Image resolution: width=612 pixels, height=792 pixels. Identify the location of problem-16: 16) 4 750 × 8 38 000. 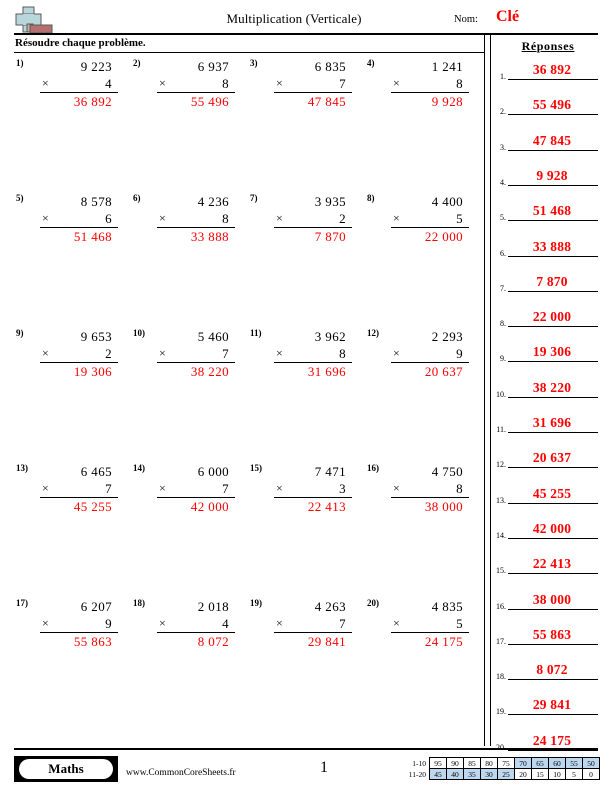
(423, 494).